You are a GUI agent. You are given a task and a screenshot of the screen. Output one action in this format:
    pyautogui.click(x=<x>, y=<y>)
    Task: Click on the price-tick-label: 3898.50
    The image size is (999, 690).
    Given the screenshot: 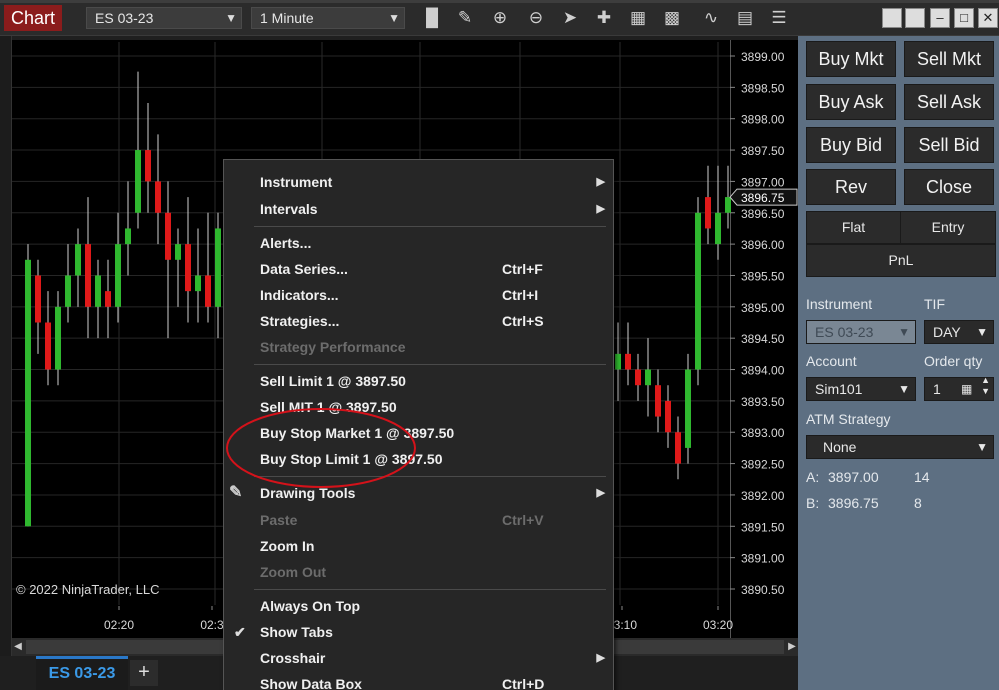 What is the action you would take?
    pyautogui.click(x=763, y=88)
    